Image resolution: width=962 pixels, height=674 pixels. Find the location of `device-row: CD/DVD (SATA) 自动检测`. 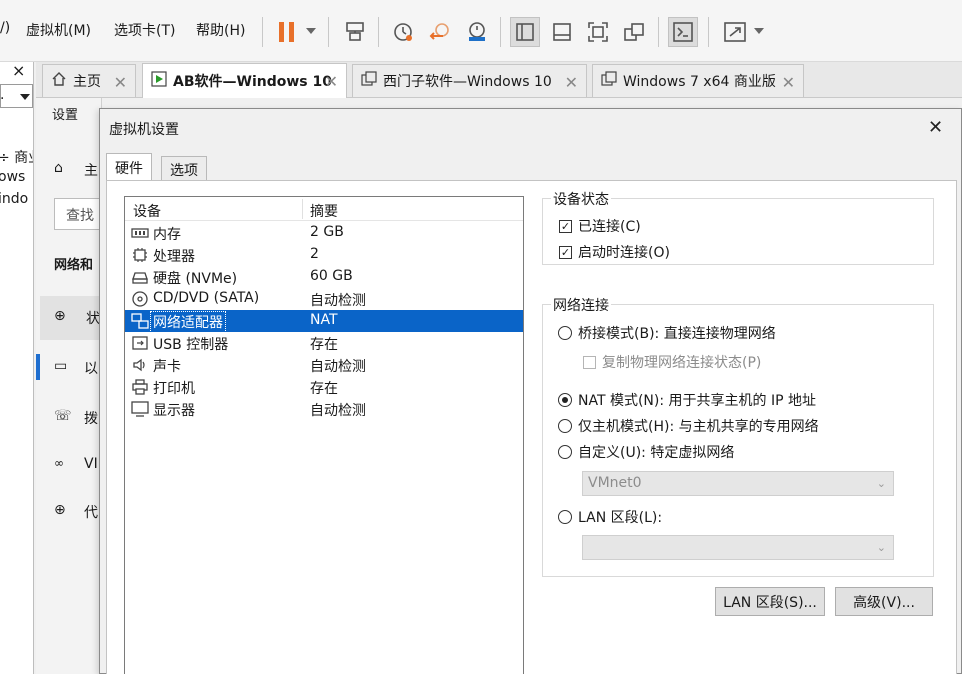

device-row: CD/DVD (SATA) 自动检测 is located at coordinates (324, 299).